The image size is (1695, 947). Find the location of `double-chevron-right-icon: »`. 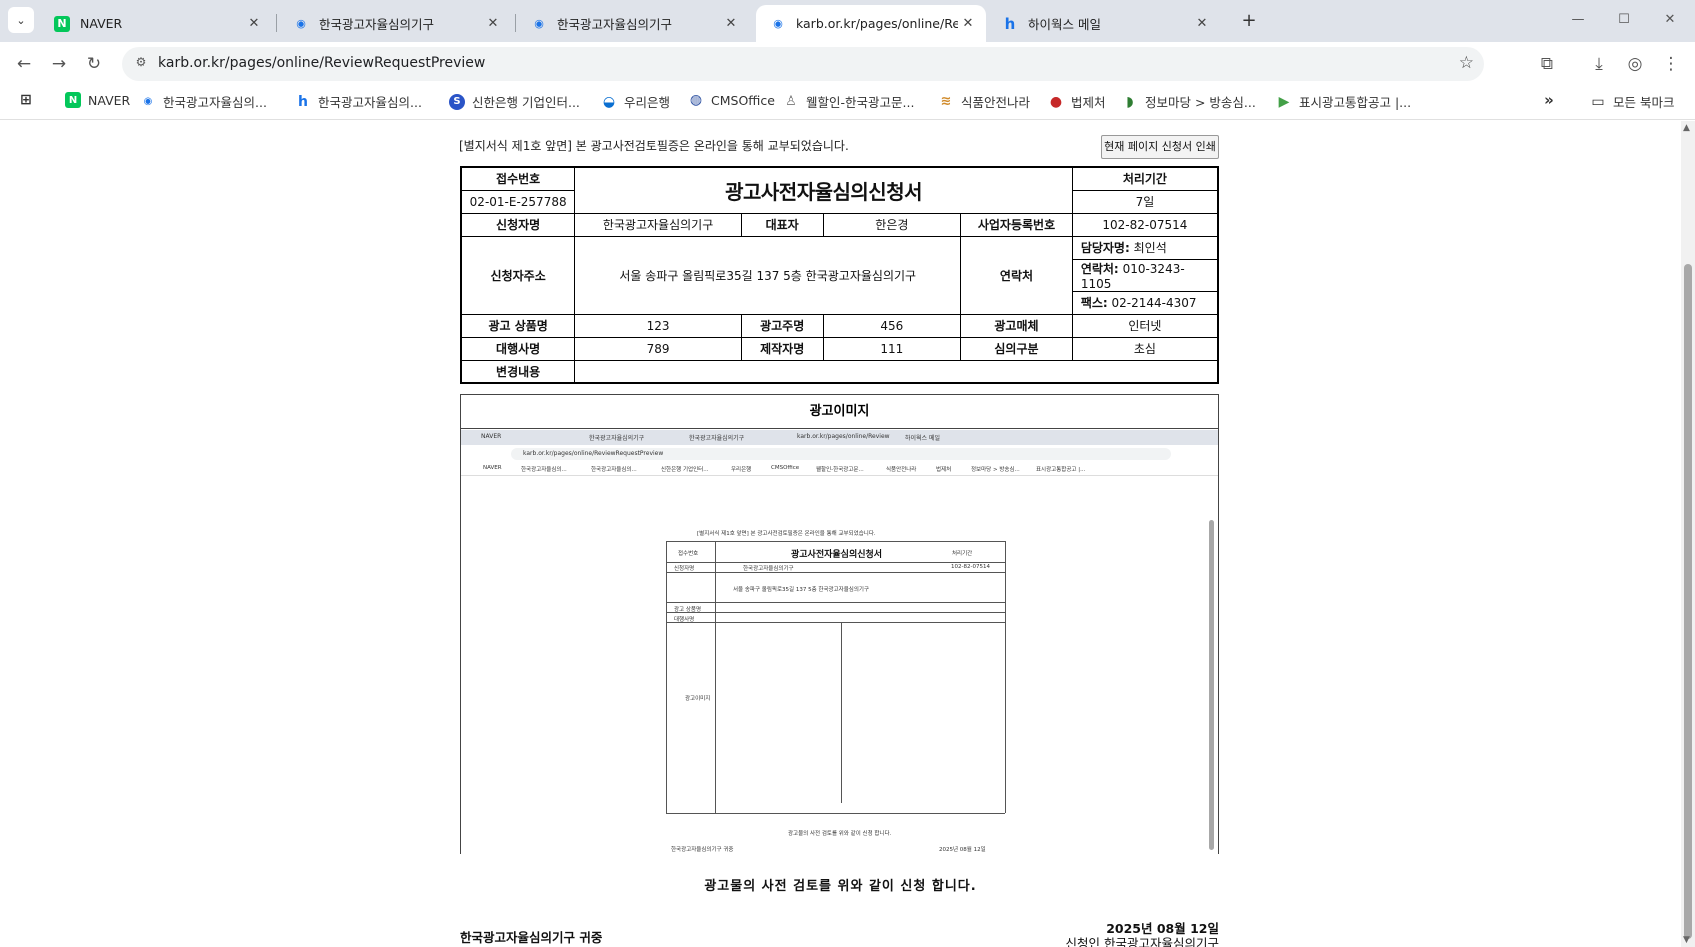

double-chevron-right-icon: » is located at coordinates (1549, 100).